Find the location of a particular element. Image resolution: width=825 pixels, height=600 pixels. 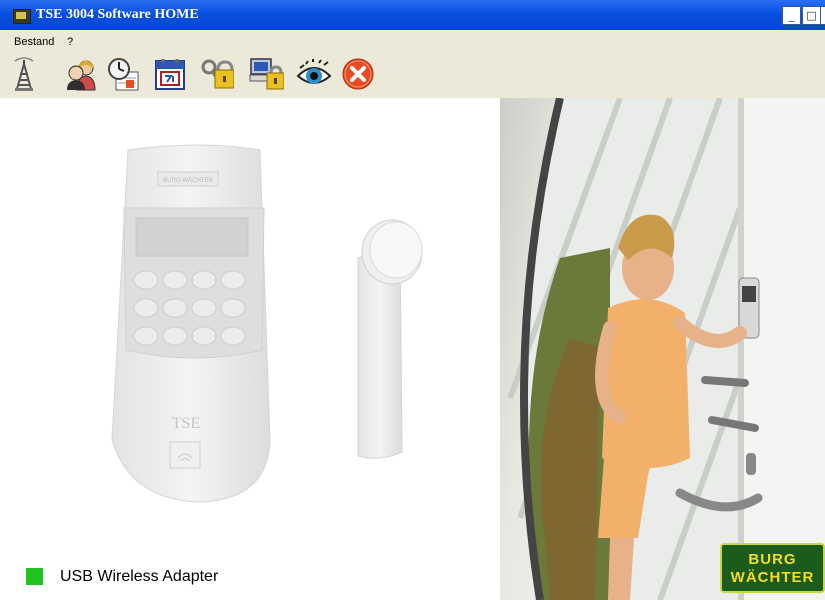

brand-logo: BURG WÄCHTER is located at coordinates (772, 568).